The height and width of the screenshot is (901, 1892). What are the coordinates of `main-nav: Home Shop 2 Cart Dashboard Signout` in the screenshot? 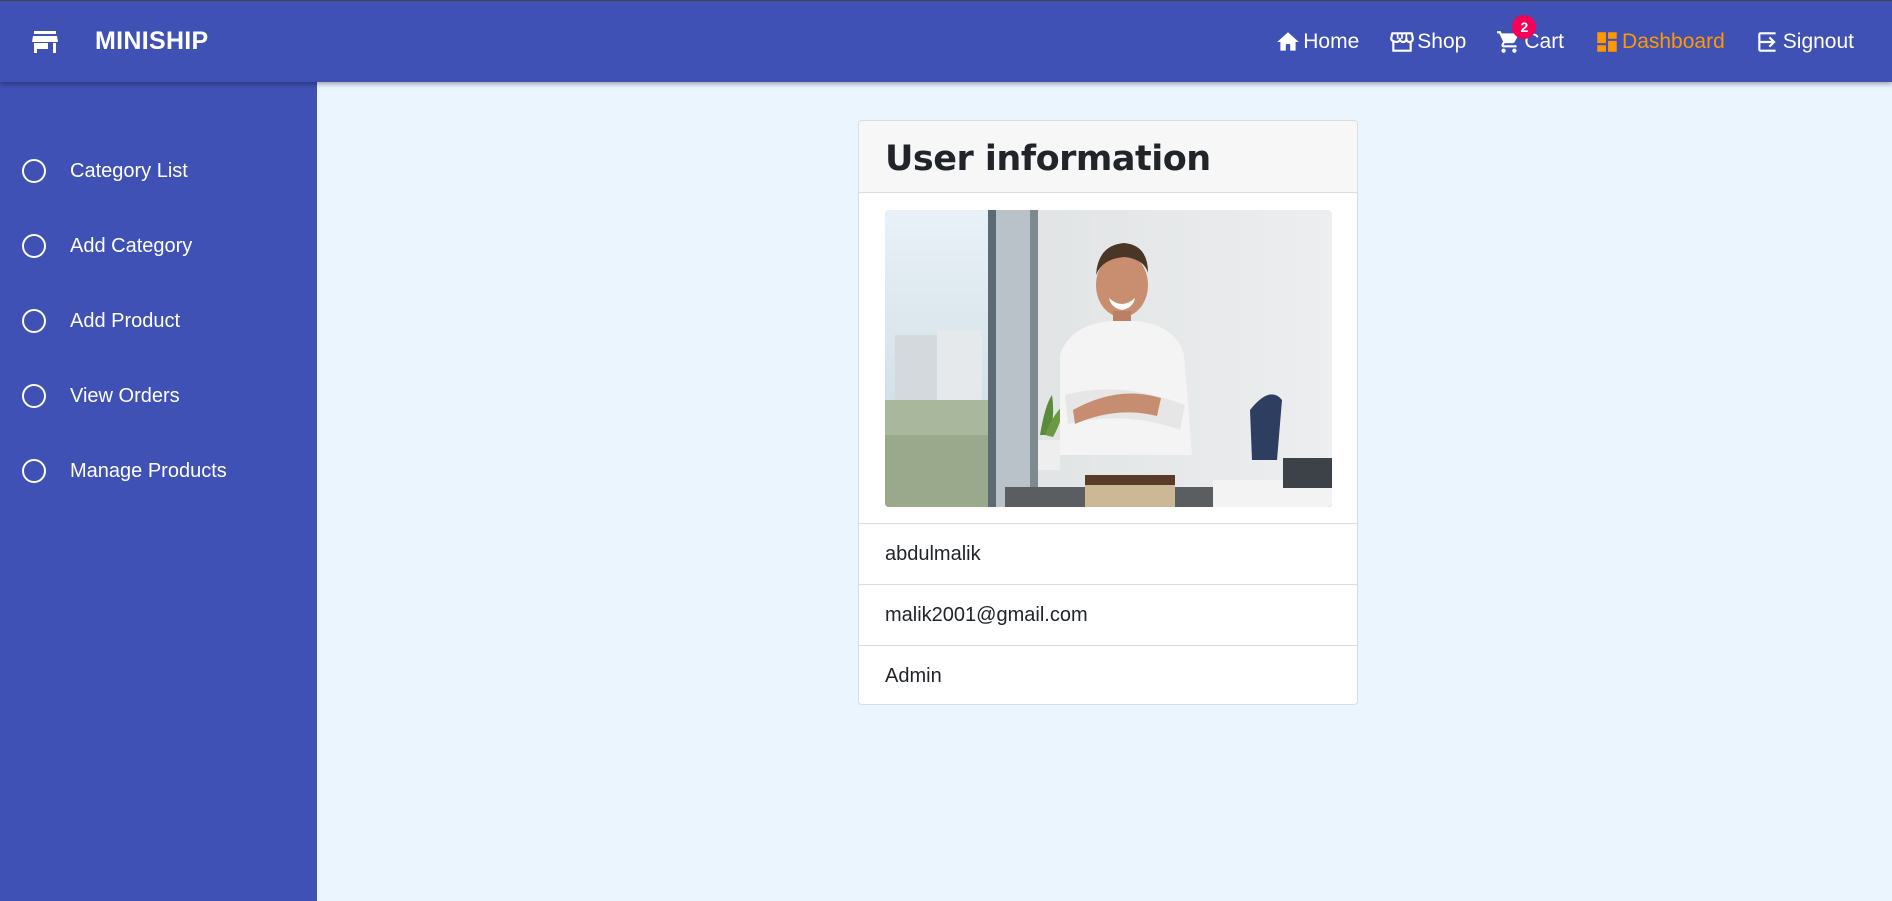 It's located at (1549, 37).